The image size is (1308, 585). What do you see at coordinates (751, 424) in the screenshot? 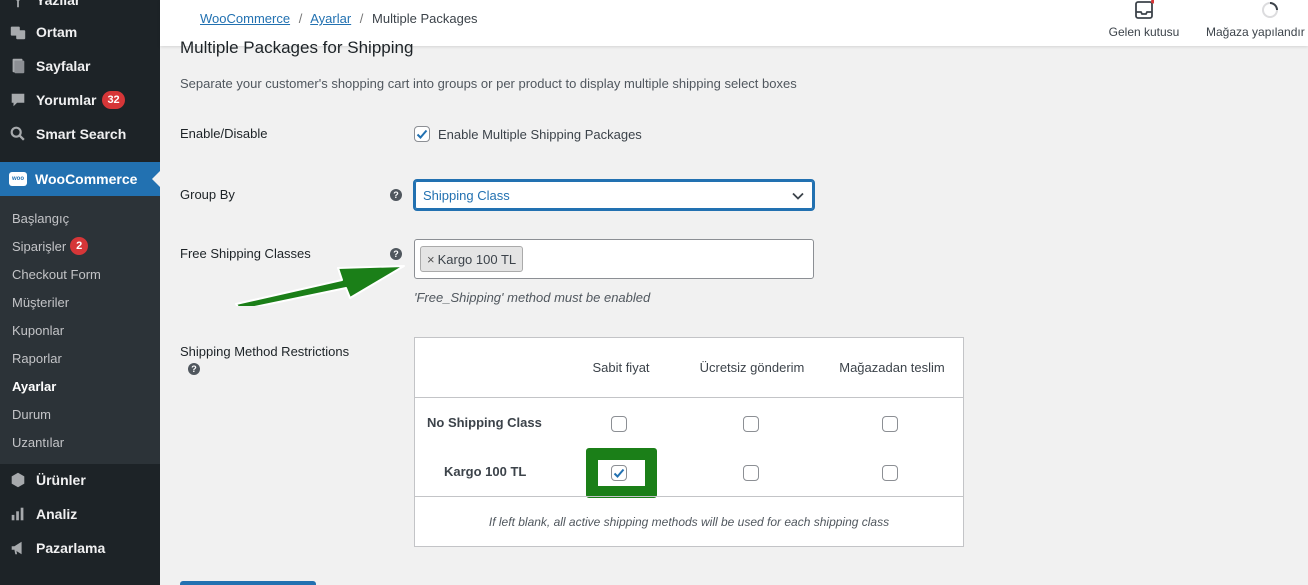
I see `checkbox-no-class-free-shipping` at bounding box center [751, 424].